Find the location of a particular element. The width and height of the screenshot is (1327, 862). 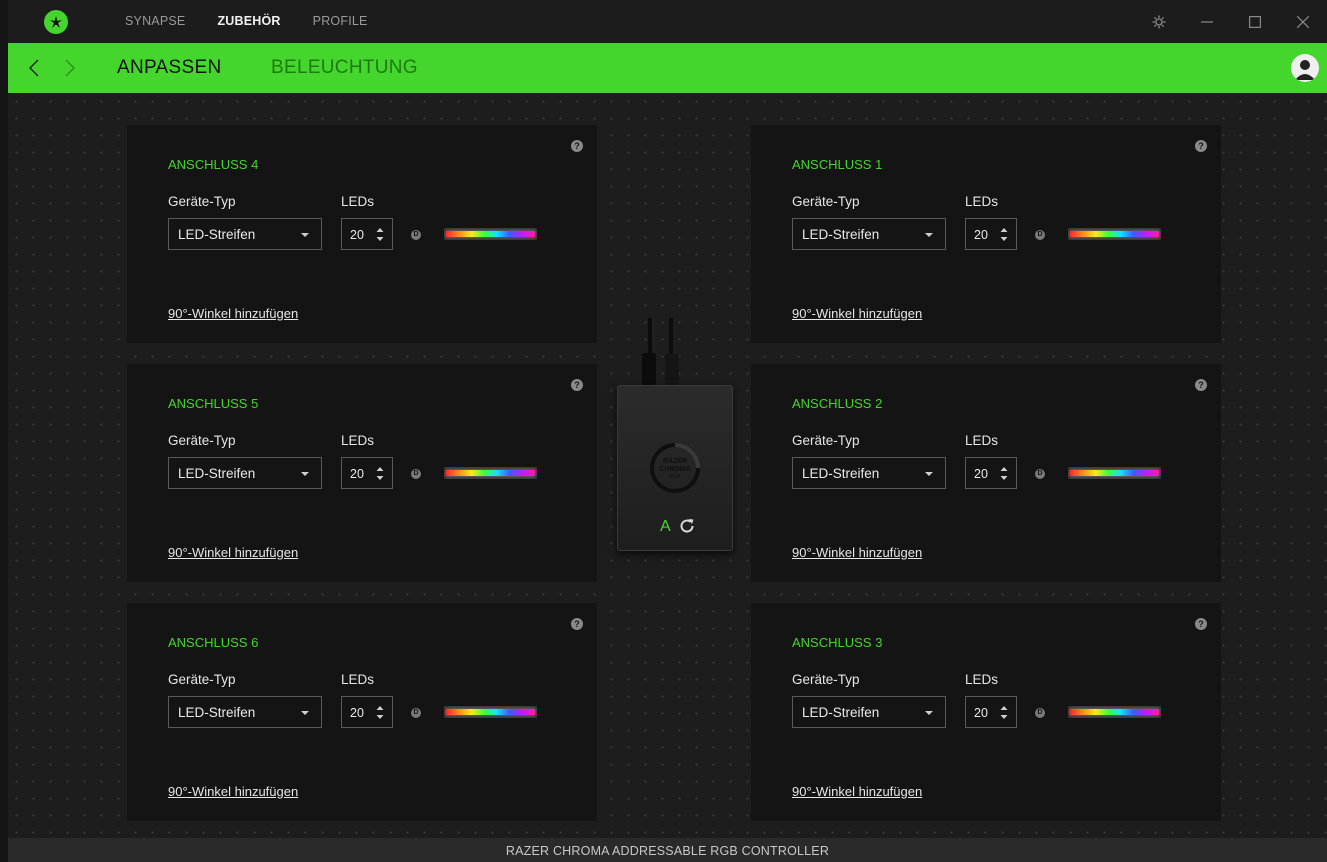

port-title: ANSCHLUSS 4 is located at coordinates (213, 164).